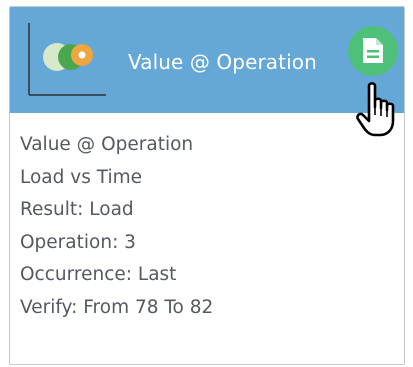  I want to click on detail-line: Result: Load, so click(77, 209).